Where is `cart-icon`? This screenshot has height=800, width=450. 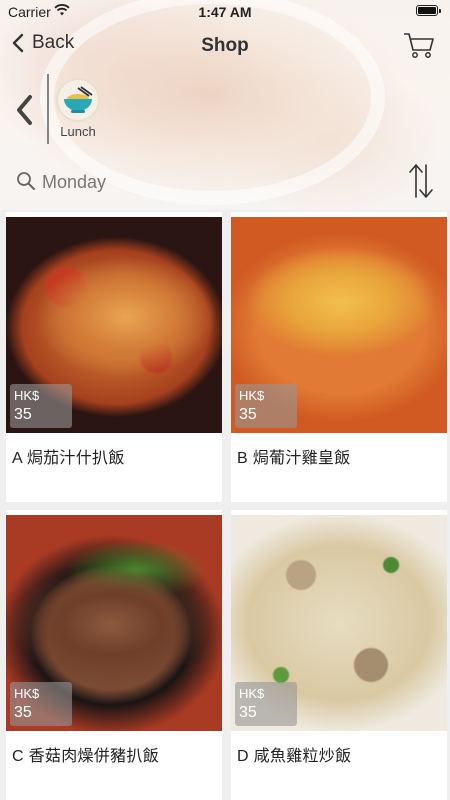
cart-icon is located at coordinates (419, 45).